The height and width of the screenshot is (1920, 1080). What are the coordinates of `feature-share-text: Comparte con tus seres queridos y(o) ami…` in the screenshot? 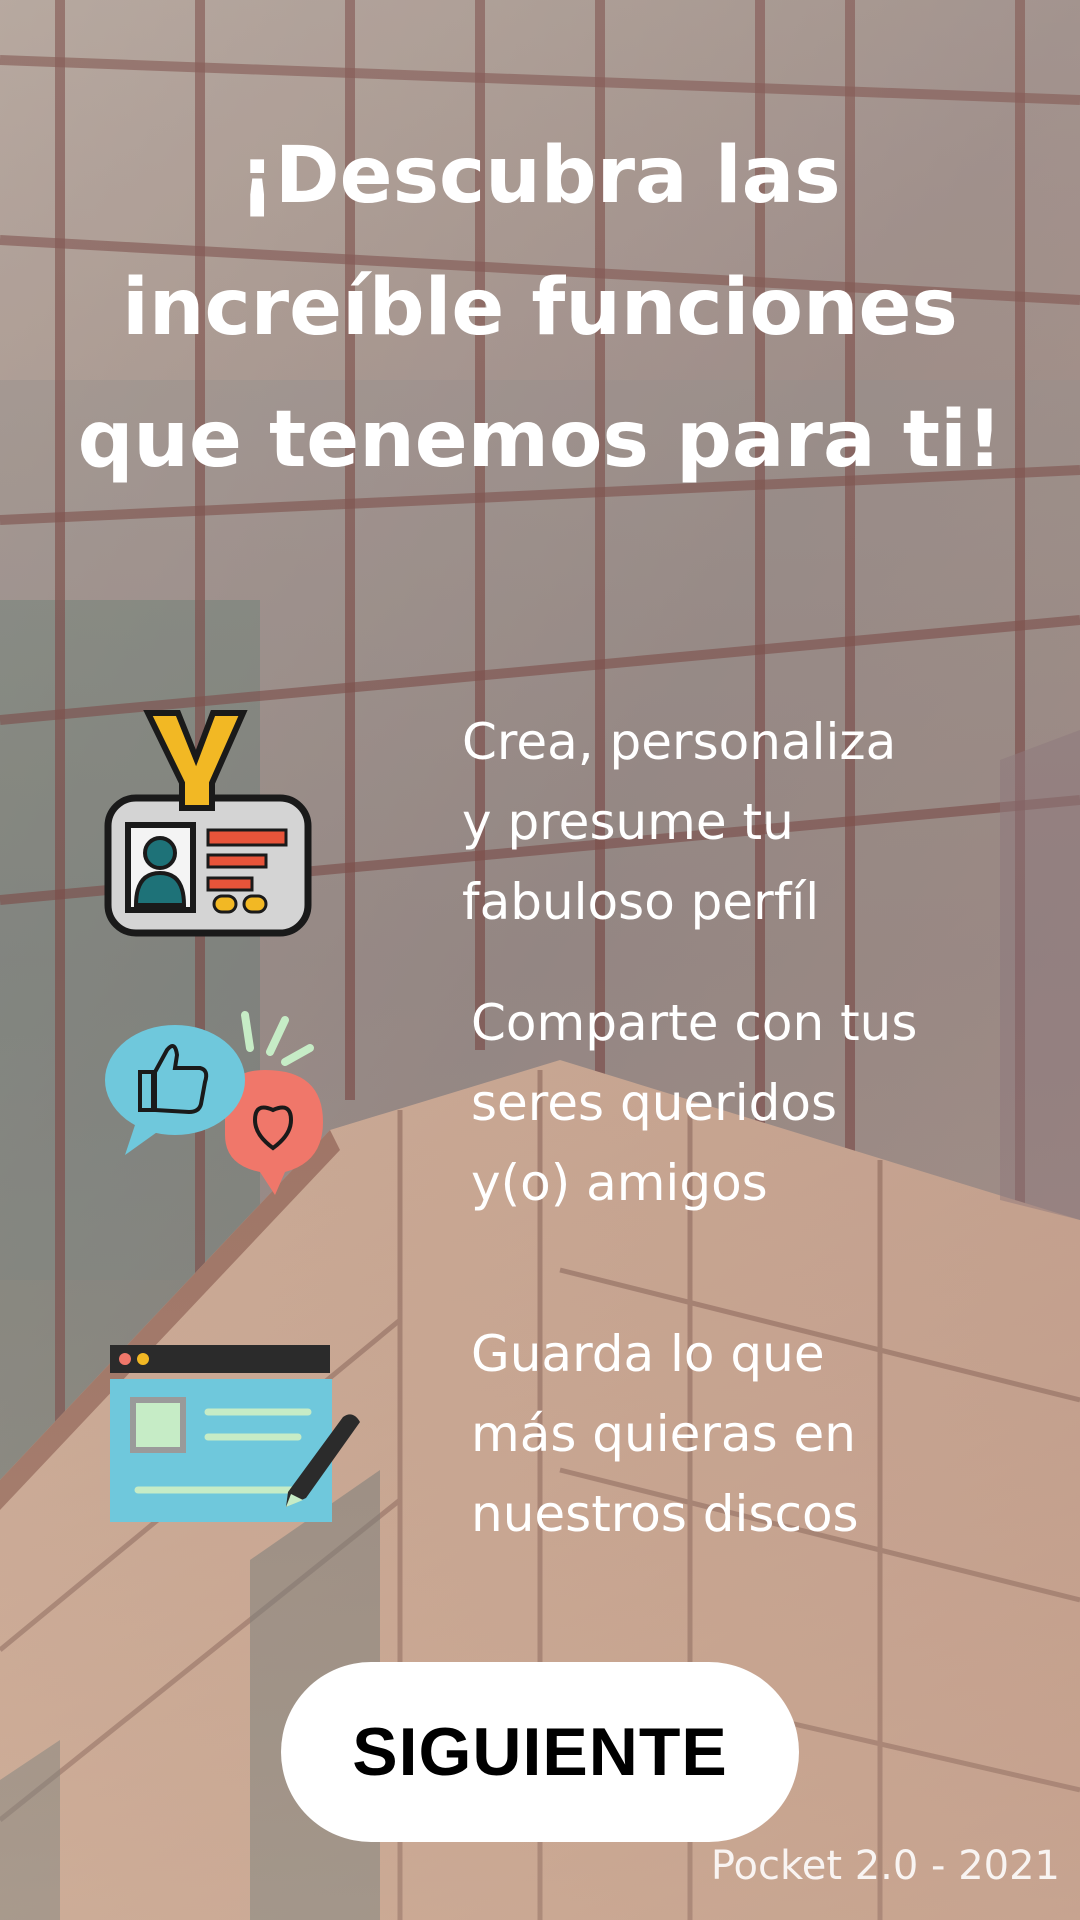 It's located at (694, 1103).